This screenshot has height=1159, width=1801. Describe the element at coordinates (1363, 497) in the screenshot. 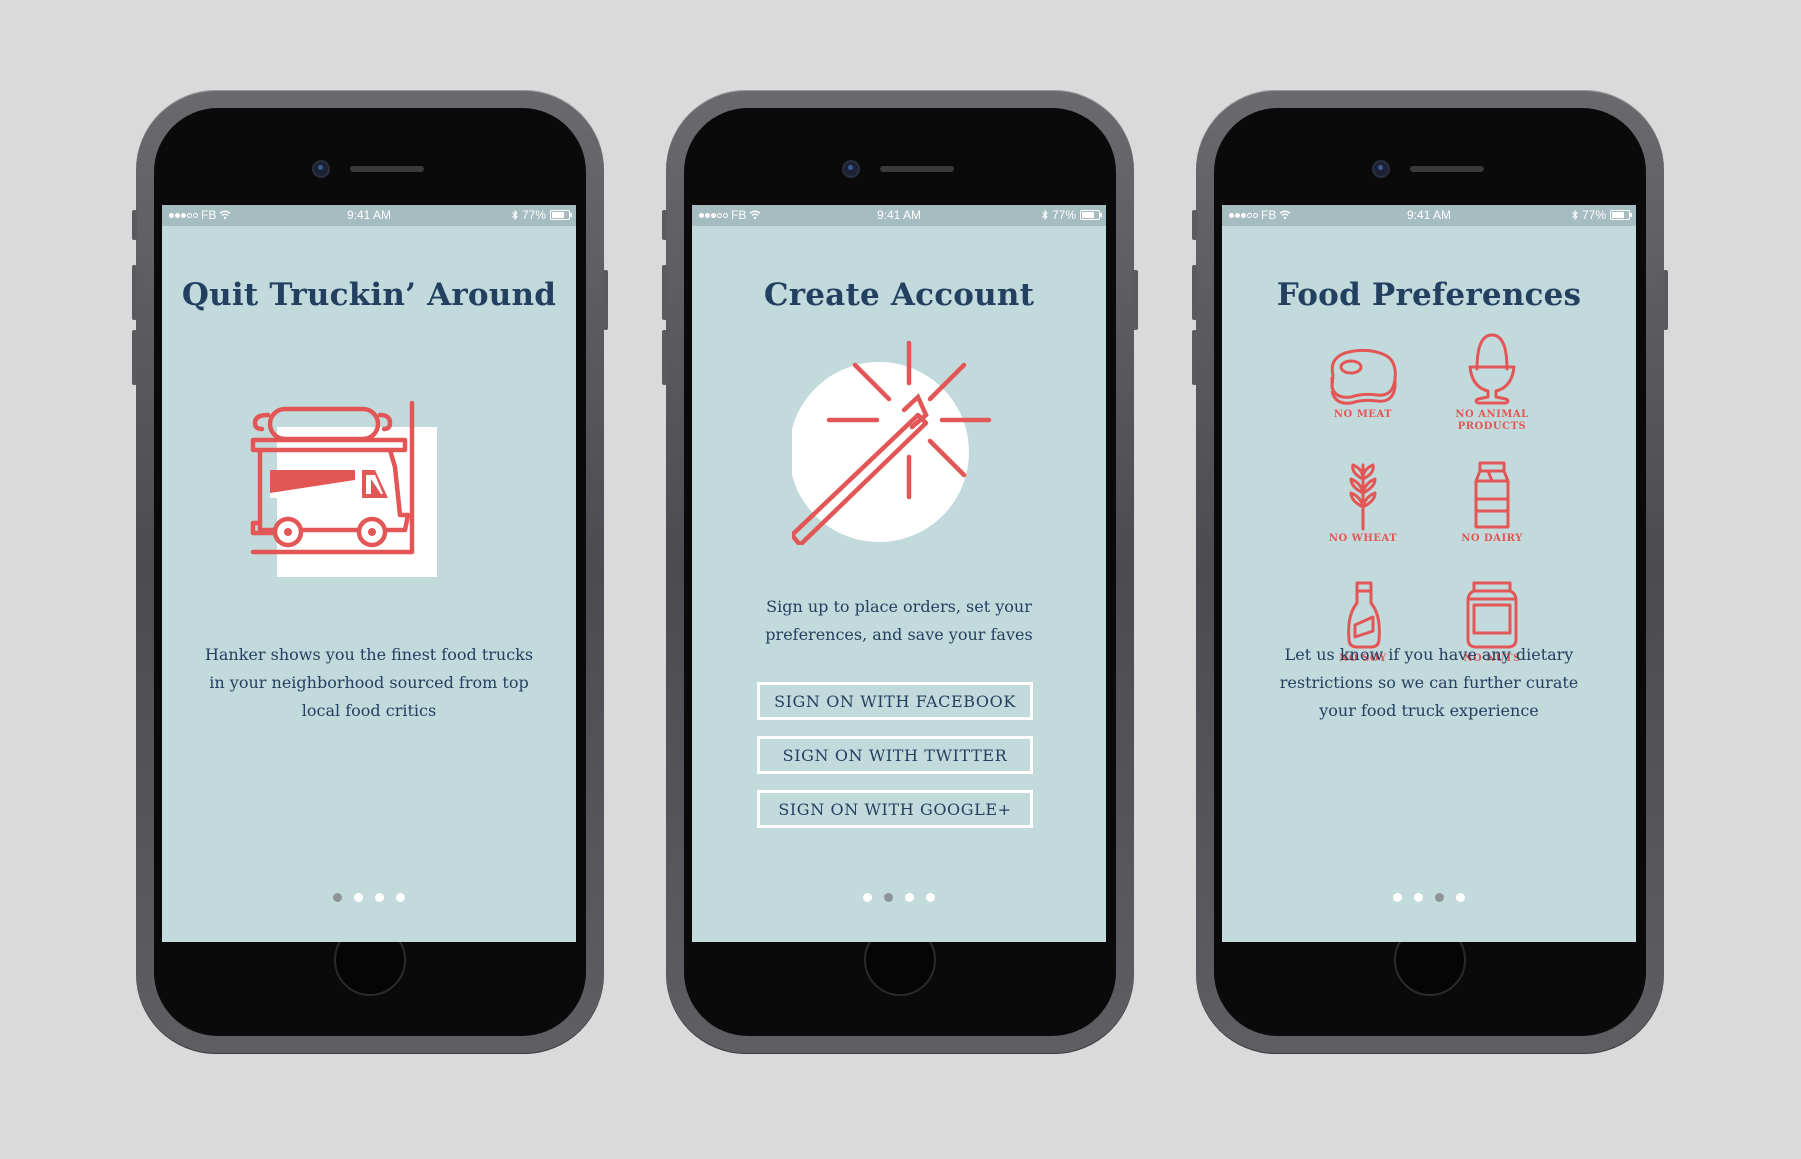

I see `wheat-icon` at that location.